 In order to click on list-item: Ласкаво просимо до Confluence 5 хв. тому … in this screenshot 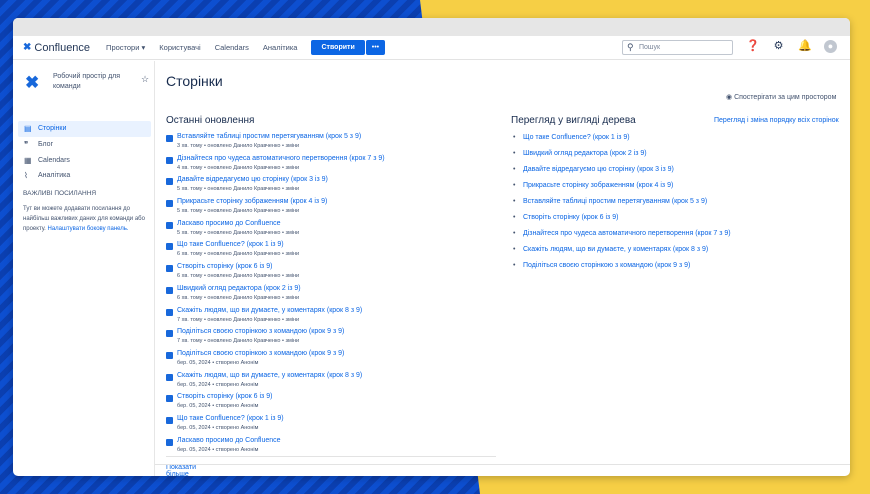, I will do `click(331, 231)`.